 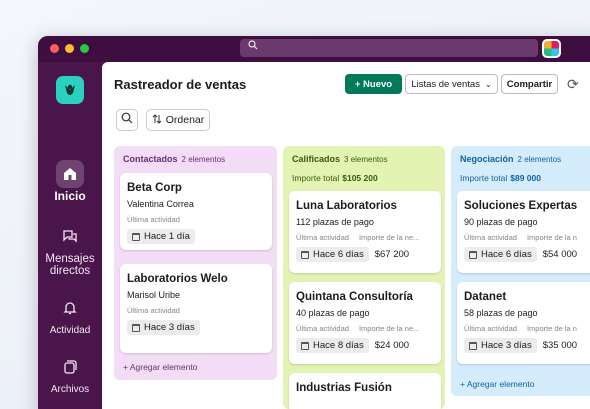 What do you see at coordinates (392, 254) in the screenshot?
I see `deal-amount: $67 200` at bounding box center [392, 254].